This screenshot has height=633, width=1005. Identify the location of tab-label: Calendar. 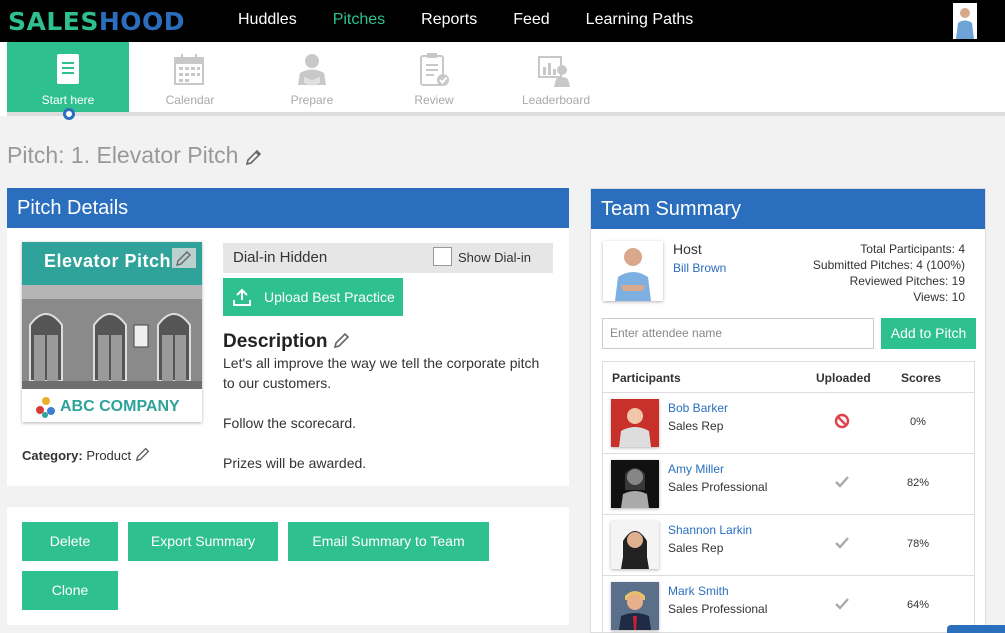
(190, 100).